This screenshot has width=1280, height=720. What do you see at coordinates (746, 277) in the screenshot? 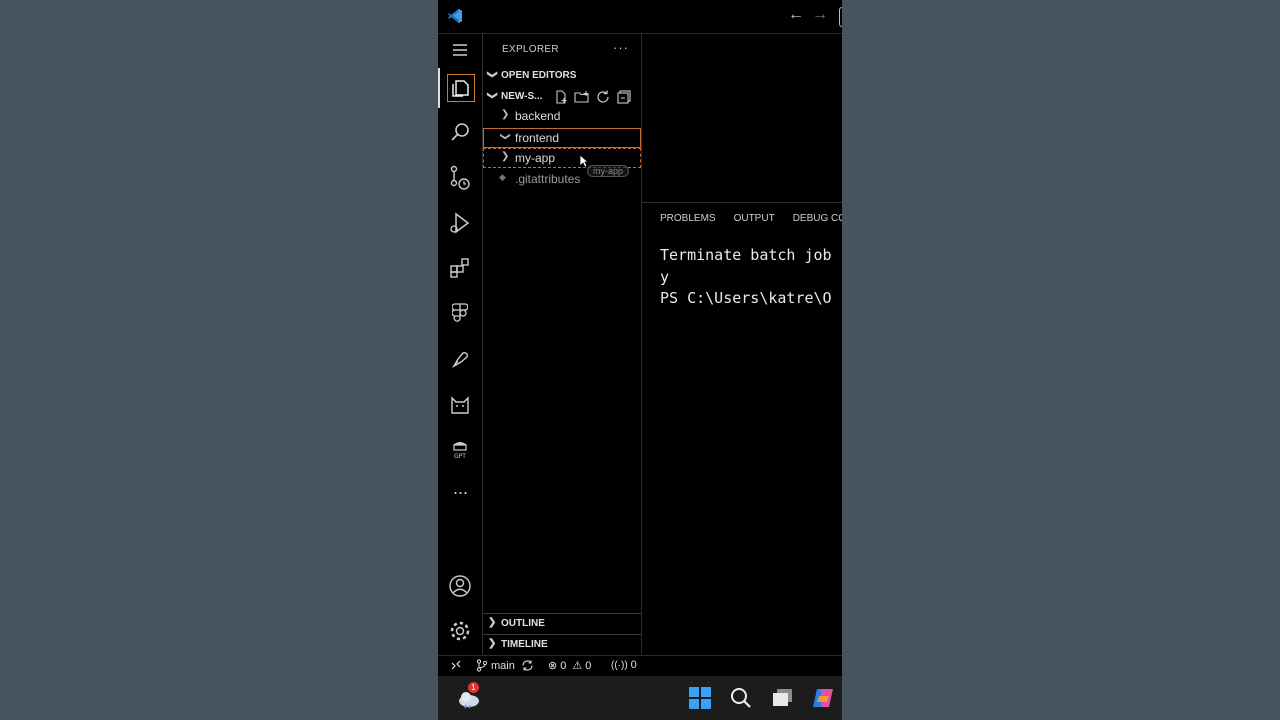
I see `terminal-output: Terminate batch job y PS C:\Users\katre\O` at bounding box center [746, 277].